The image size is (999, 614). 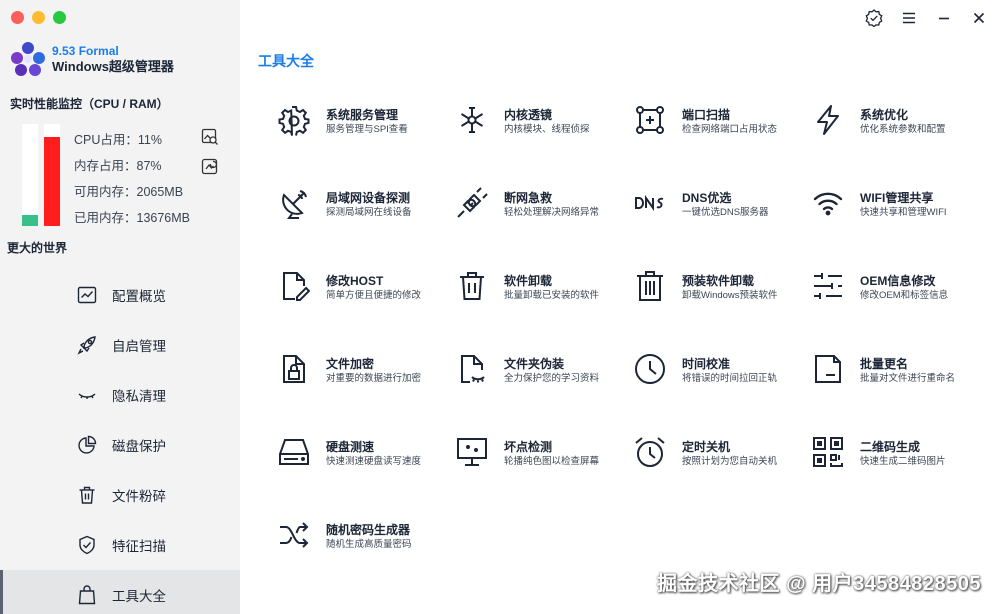 I want to click on window-controls, so click(x=38, y=17).